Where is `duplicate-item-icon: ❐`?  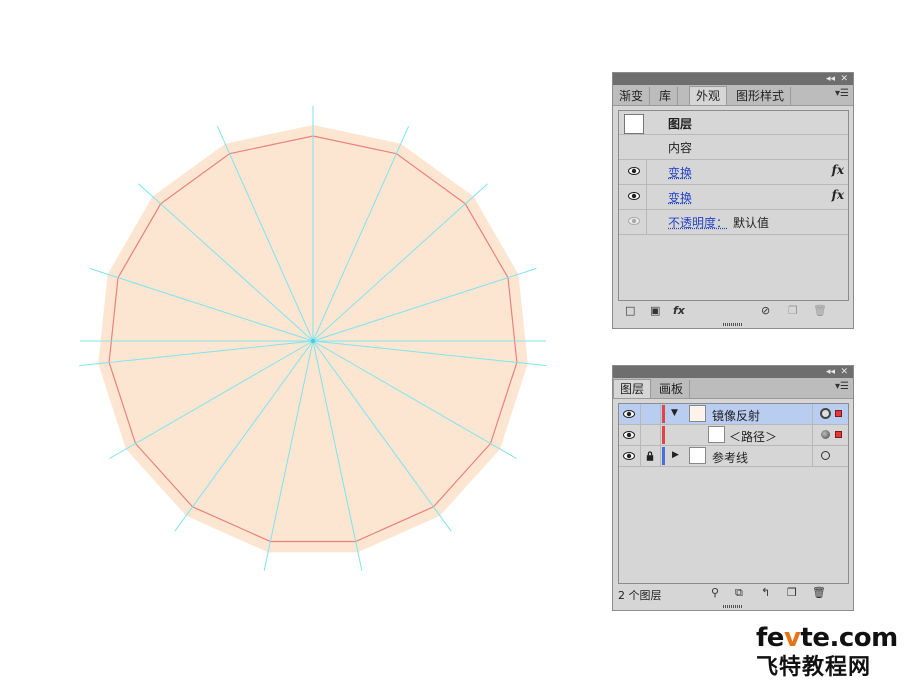 duplicate-item-icon: ❐ is located at coordinates (793, 311).